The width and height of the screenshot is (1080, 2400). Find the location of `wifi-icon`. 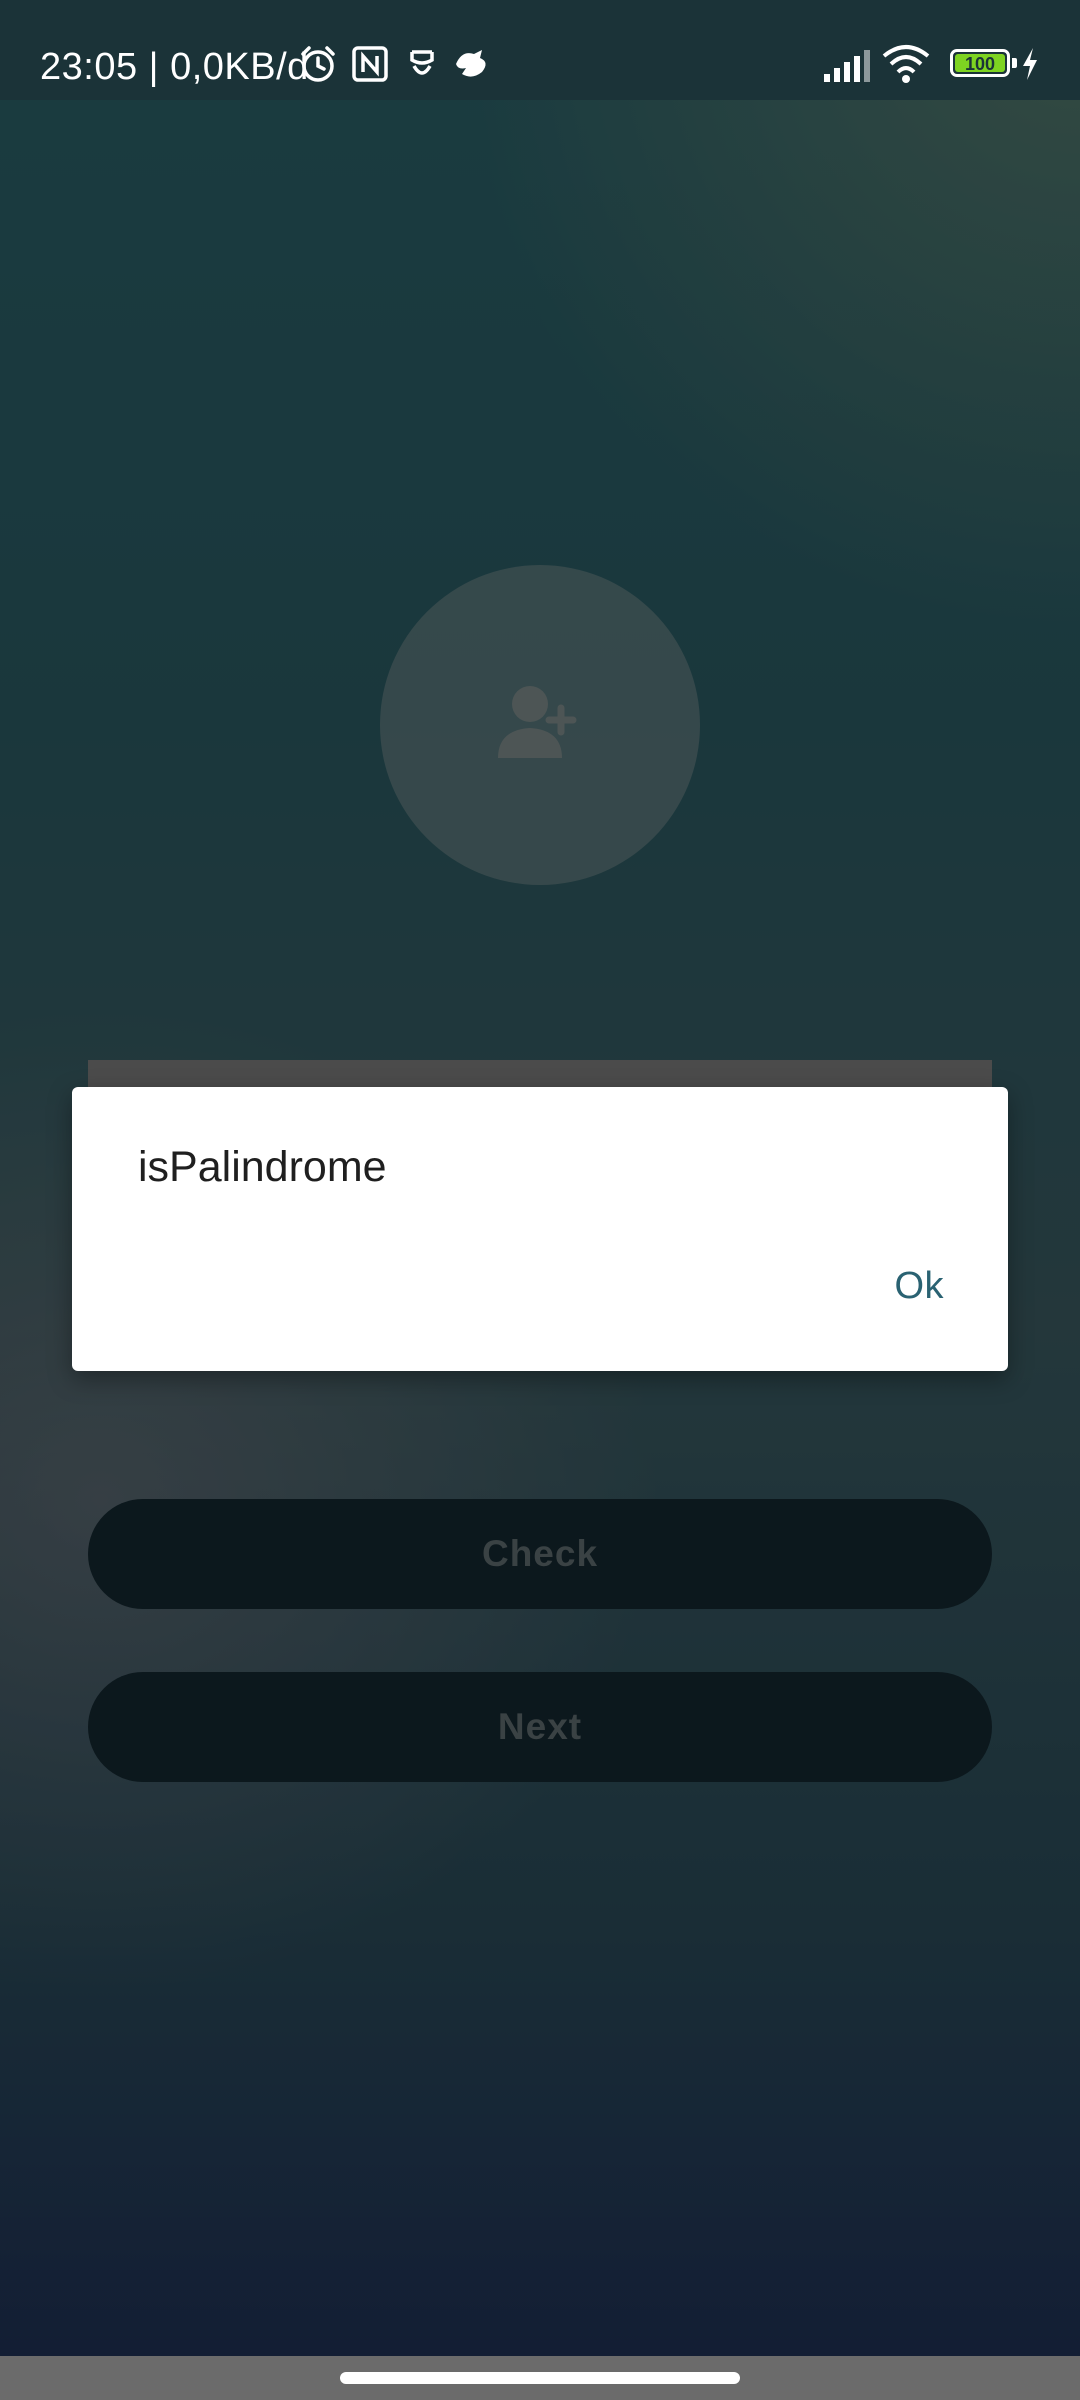

wifi-icon is located at coordinates (906, 64).